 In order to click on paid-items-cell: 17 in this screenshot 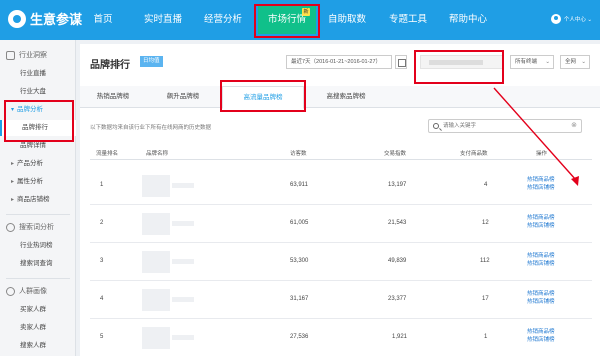, I will do `click(485, 299)`.